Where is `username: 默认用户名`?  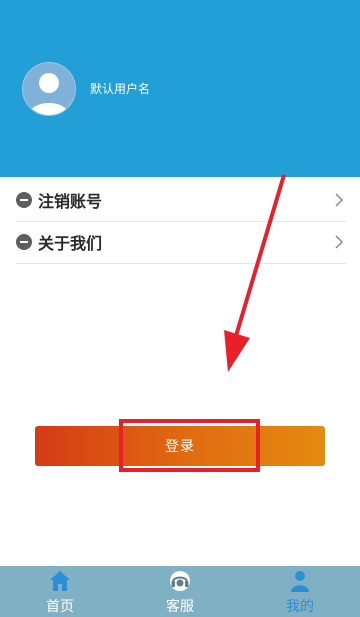 username: 默认用户名 is located at coordinates (120, 89).